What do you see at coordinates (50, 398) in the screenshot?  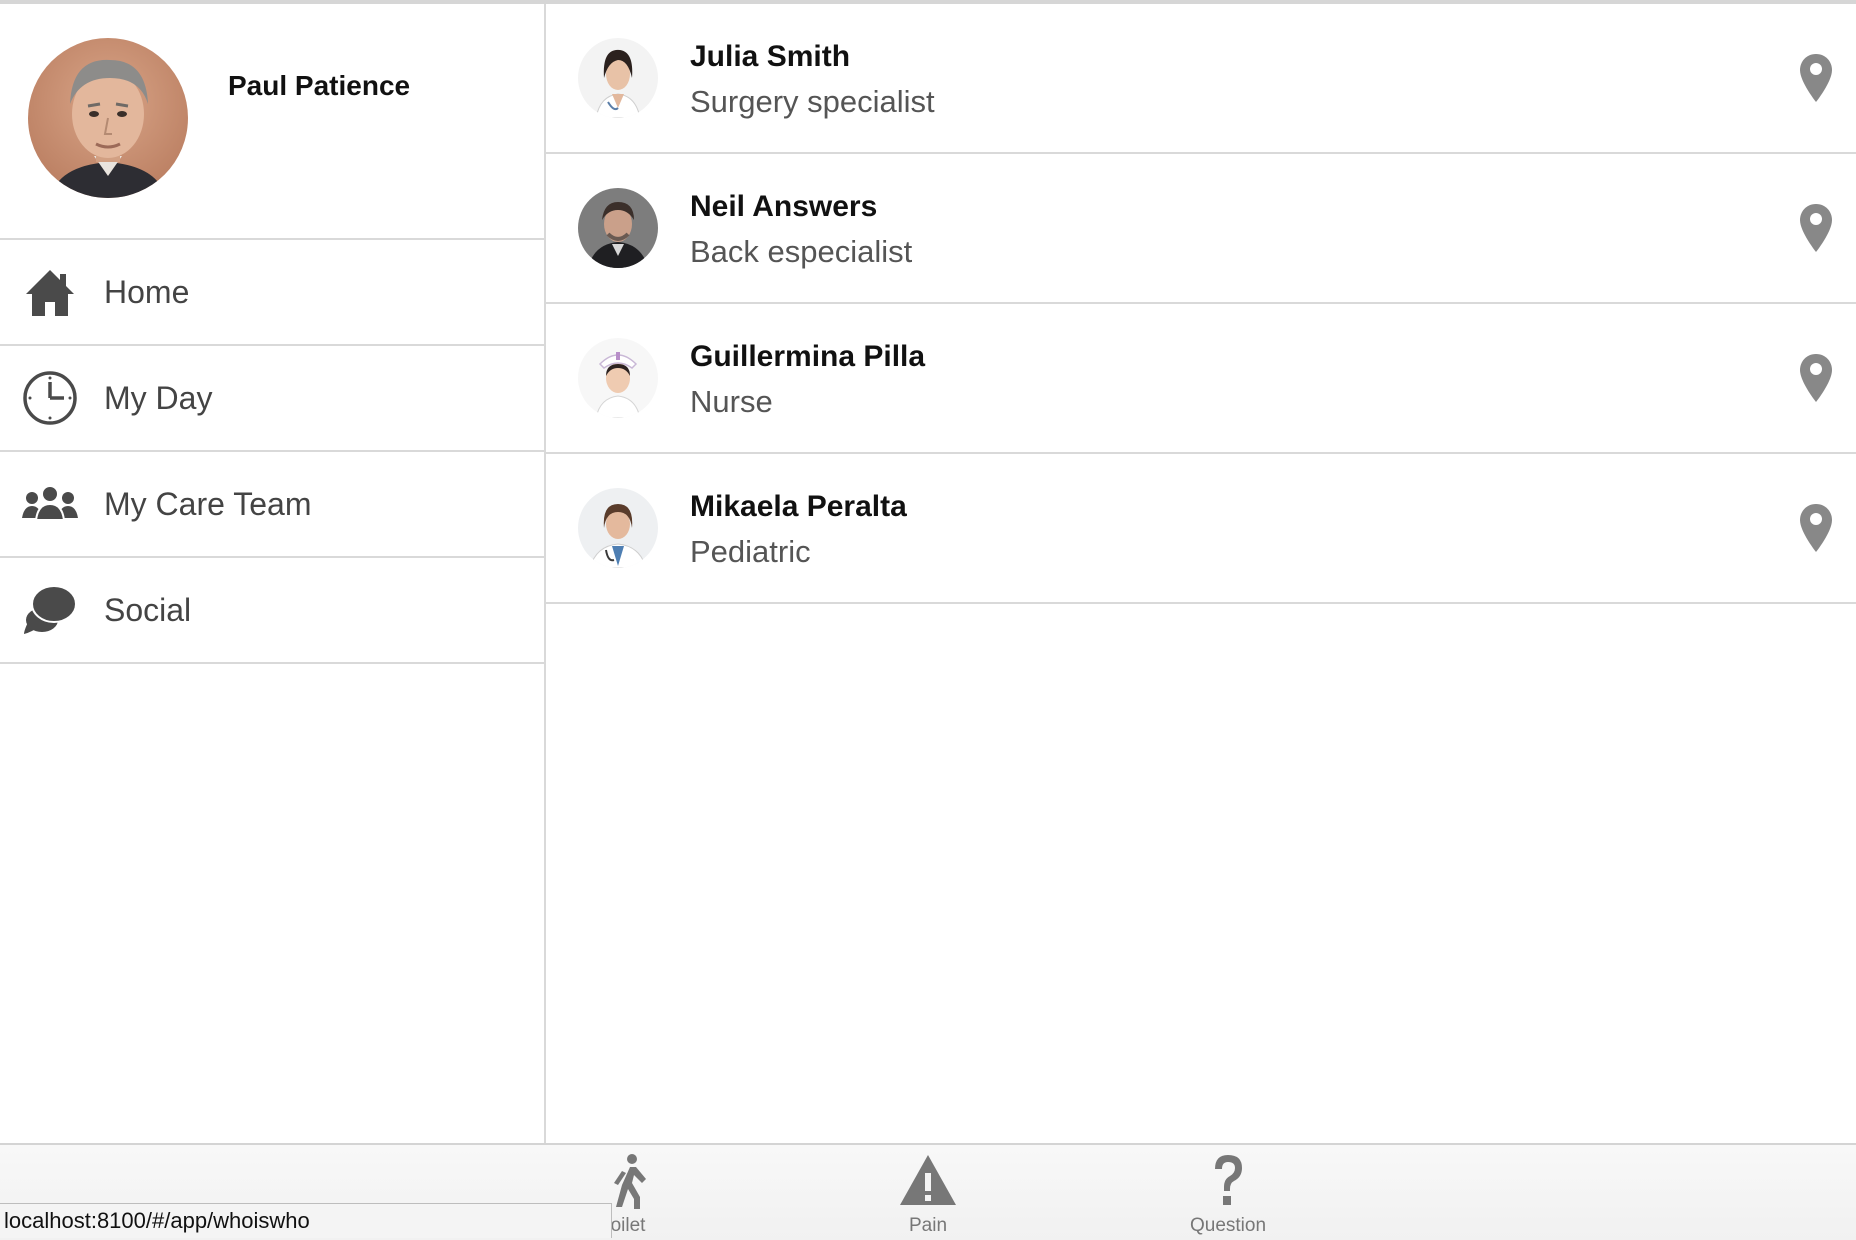 I see `clock-icon` at bounding box center [50, 398].